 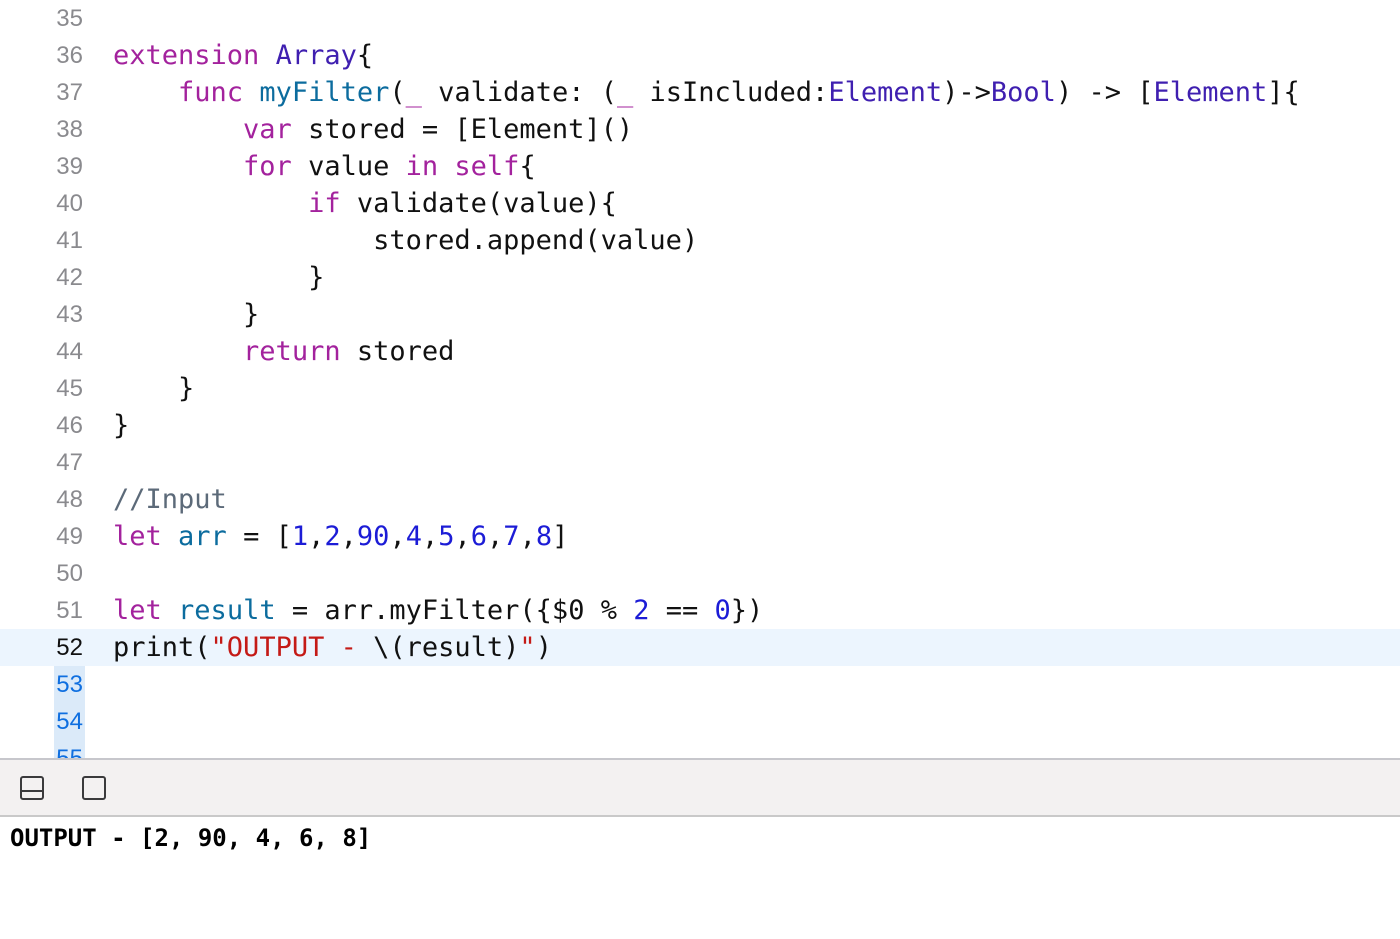 I want to click on code-token: 1, so click(x=300, y=536).